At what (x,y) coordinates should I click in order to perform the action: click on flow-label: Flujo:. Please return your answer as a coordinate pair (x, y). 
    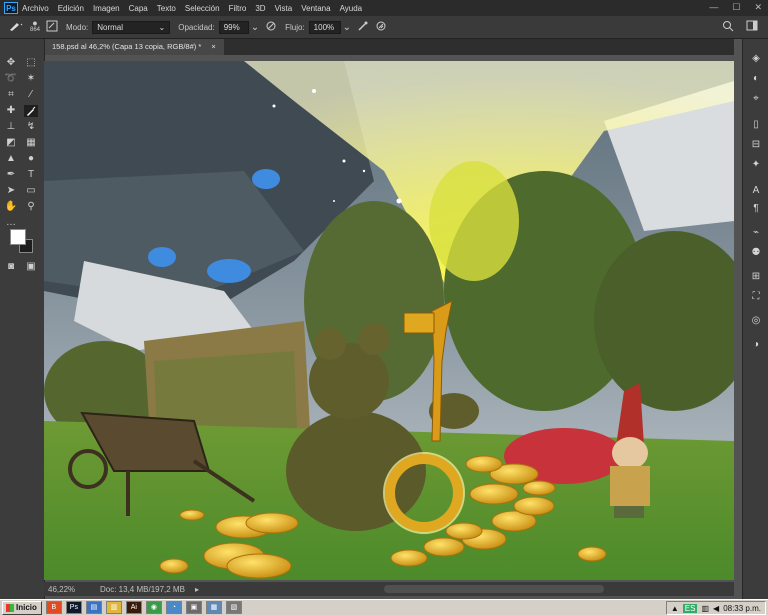
    Looking at the image, I should click on (295, 27).